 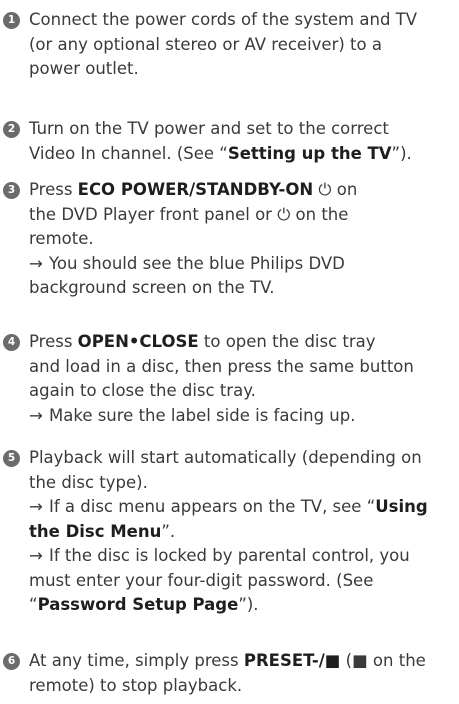 What do you see at coordinates (84, 68) in the screenshot?
I see `step-1-line-3: power outlet.` at bounding box center [84, 68].